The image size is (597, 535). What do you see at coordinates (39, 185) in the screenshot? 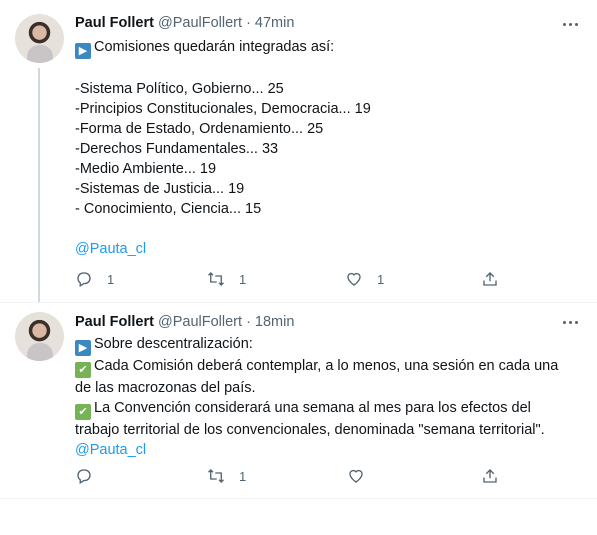
I see `thread-line` at bounding box center [39, 185].